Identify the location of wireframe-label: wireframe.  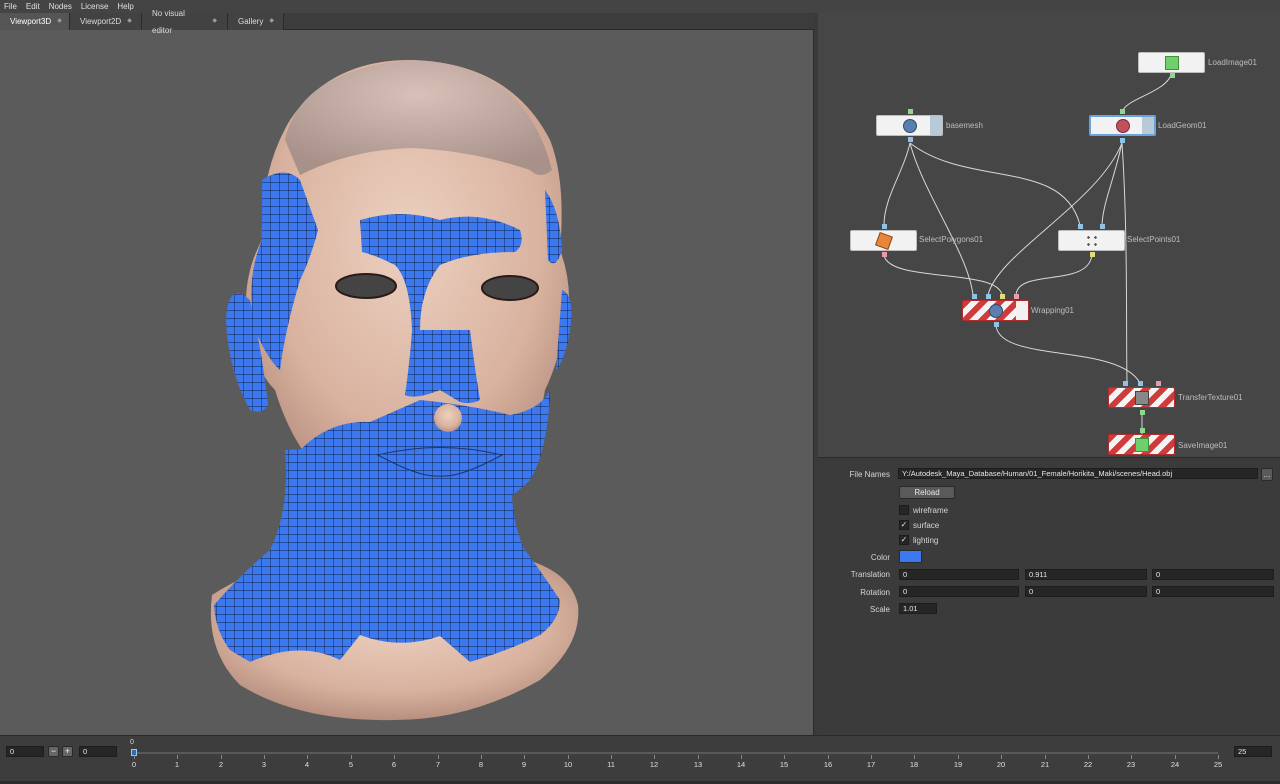
(931, 510).